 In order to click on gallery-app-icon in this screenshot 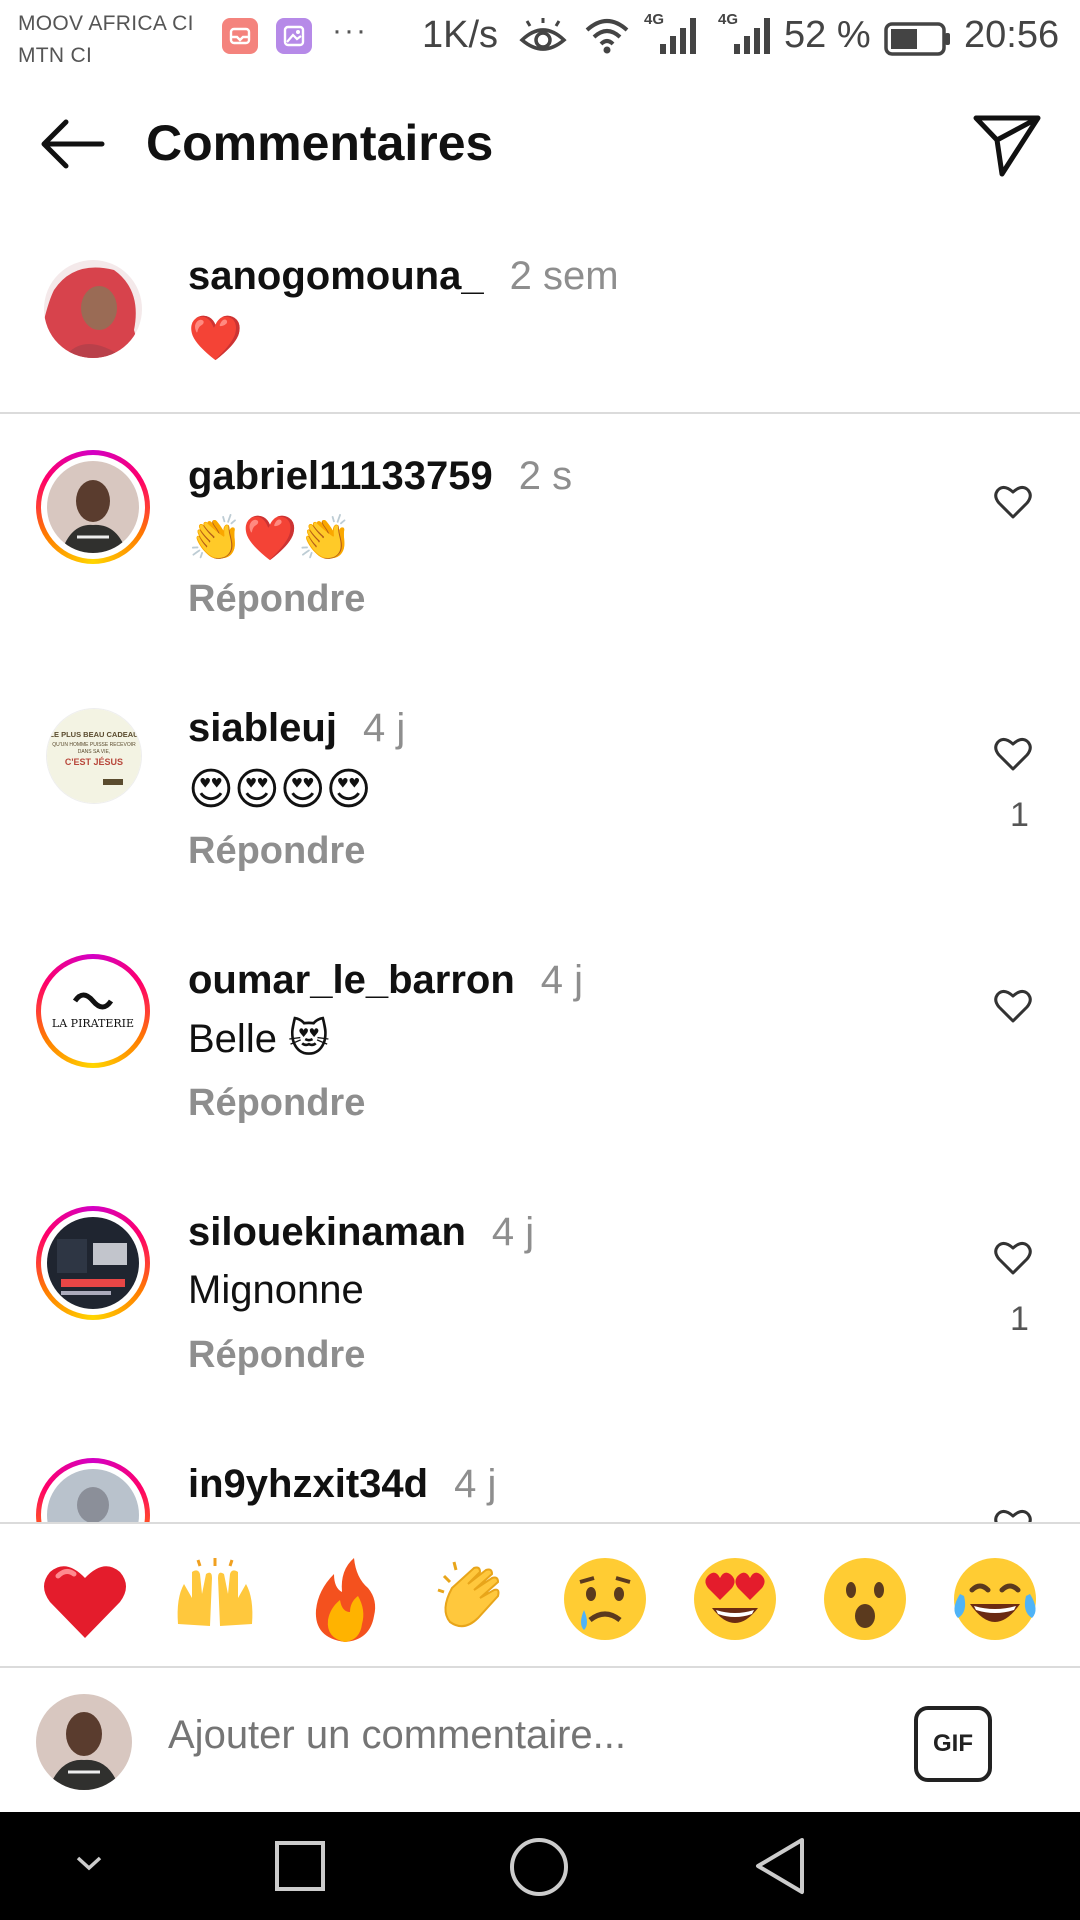, I will do `click(294, 36)`.